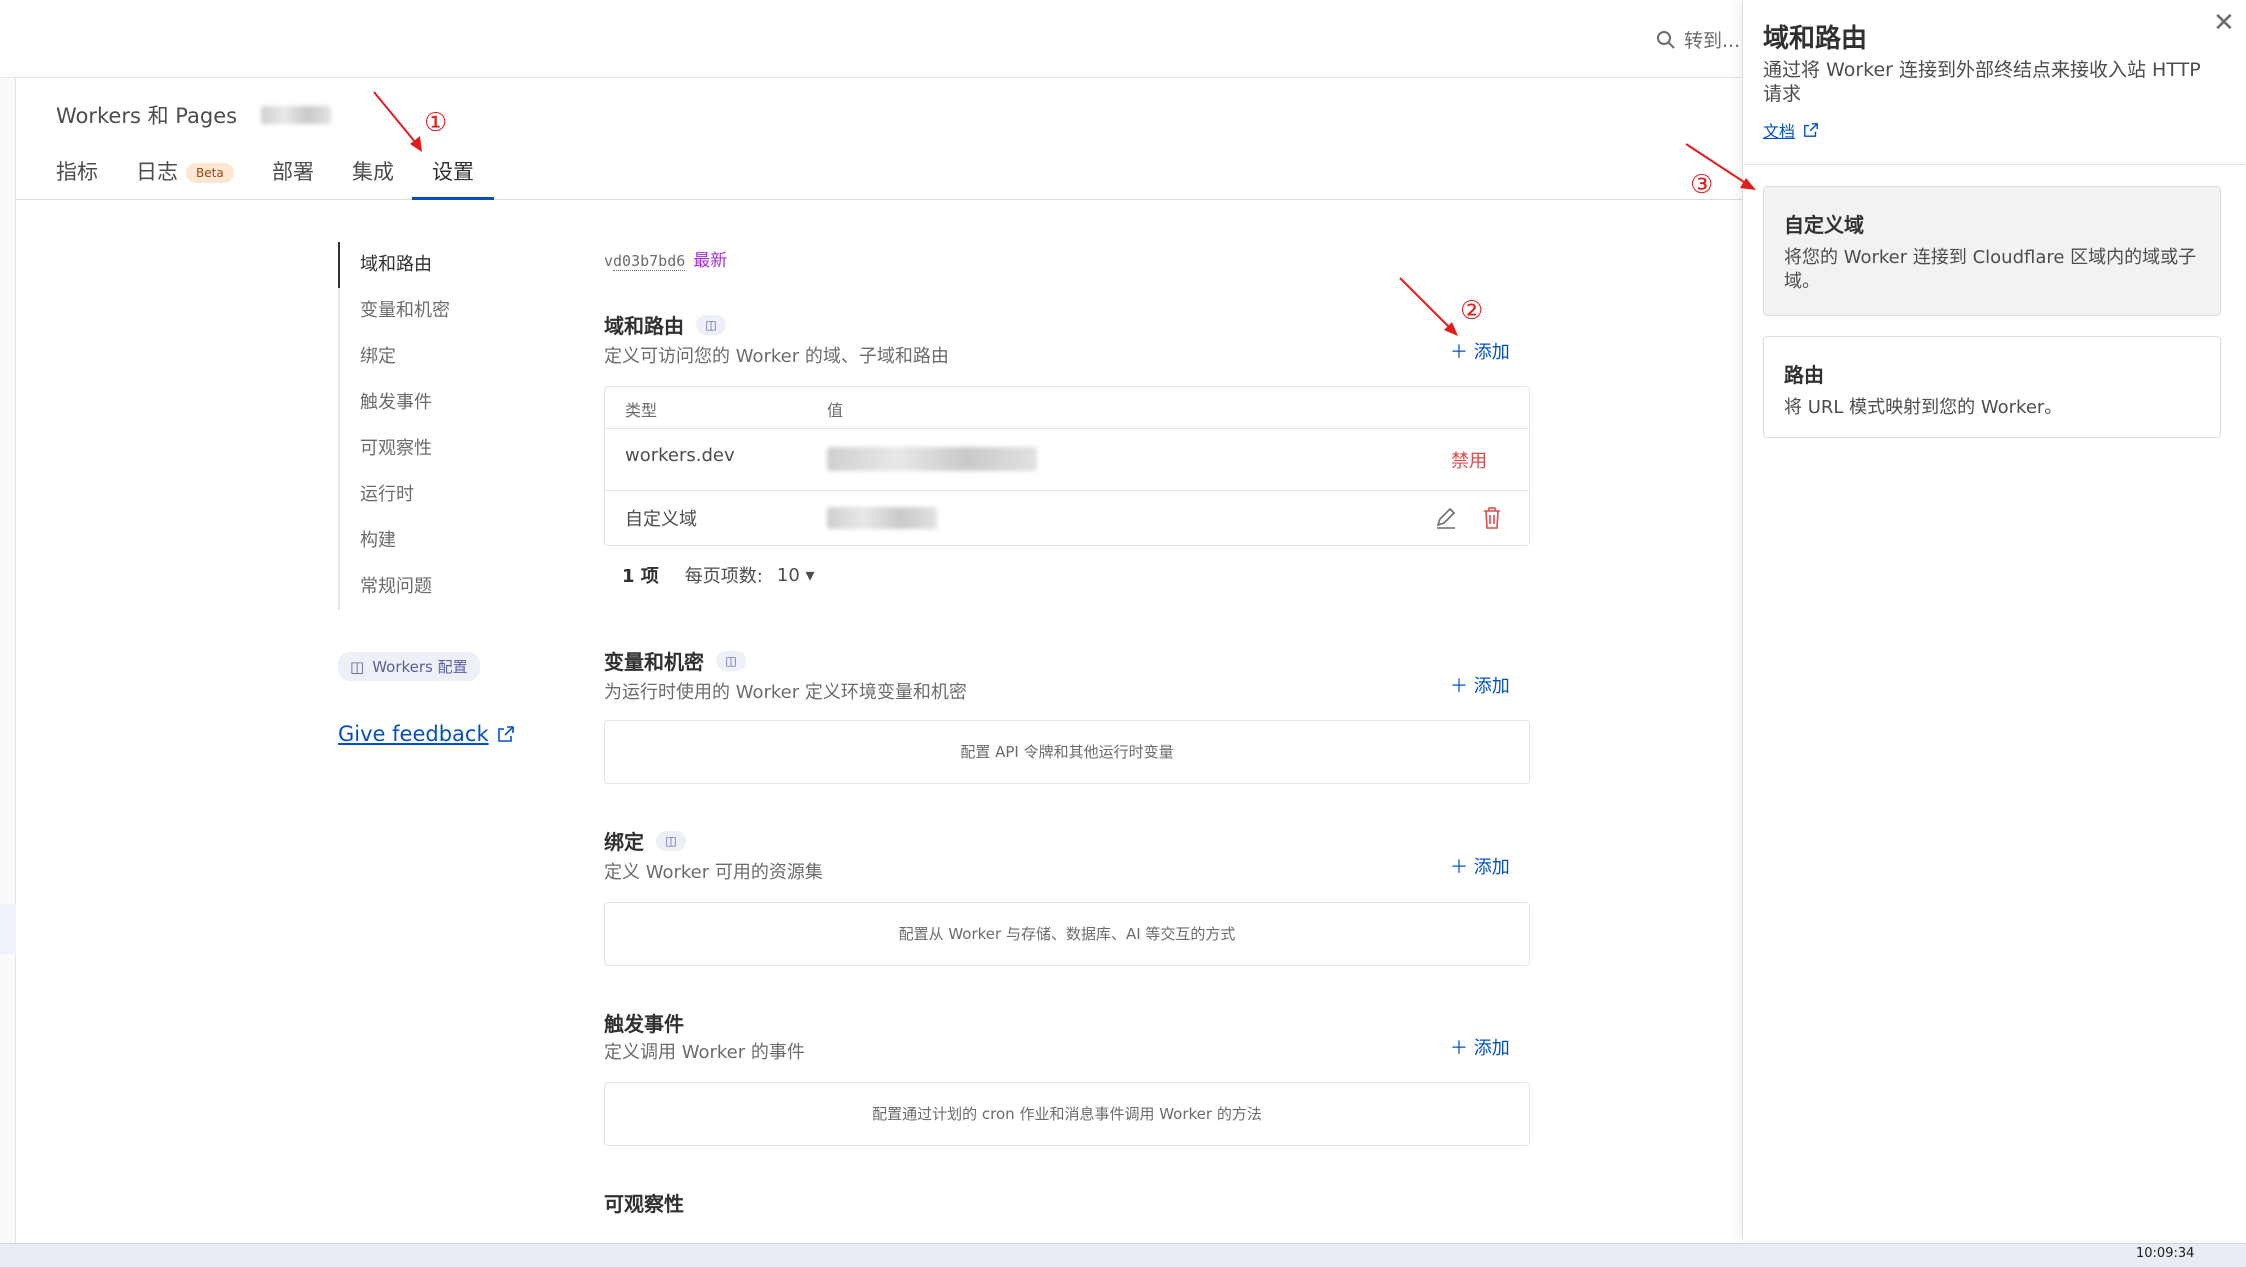  Describe the element at coordinates (1982, 82) in the screenshot. I see `drawer-description: 通过将 Worker 连接到外部终结点来接收入站 HTTP 请求` at that location.